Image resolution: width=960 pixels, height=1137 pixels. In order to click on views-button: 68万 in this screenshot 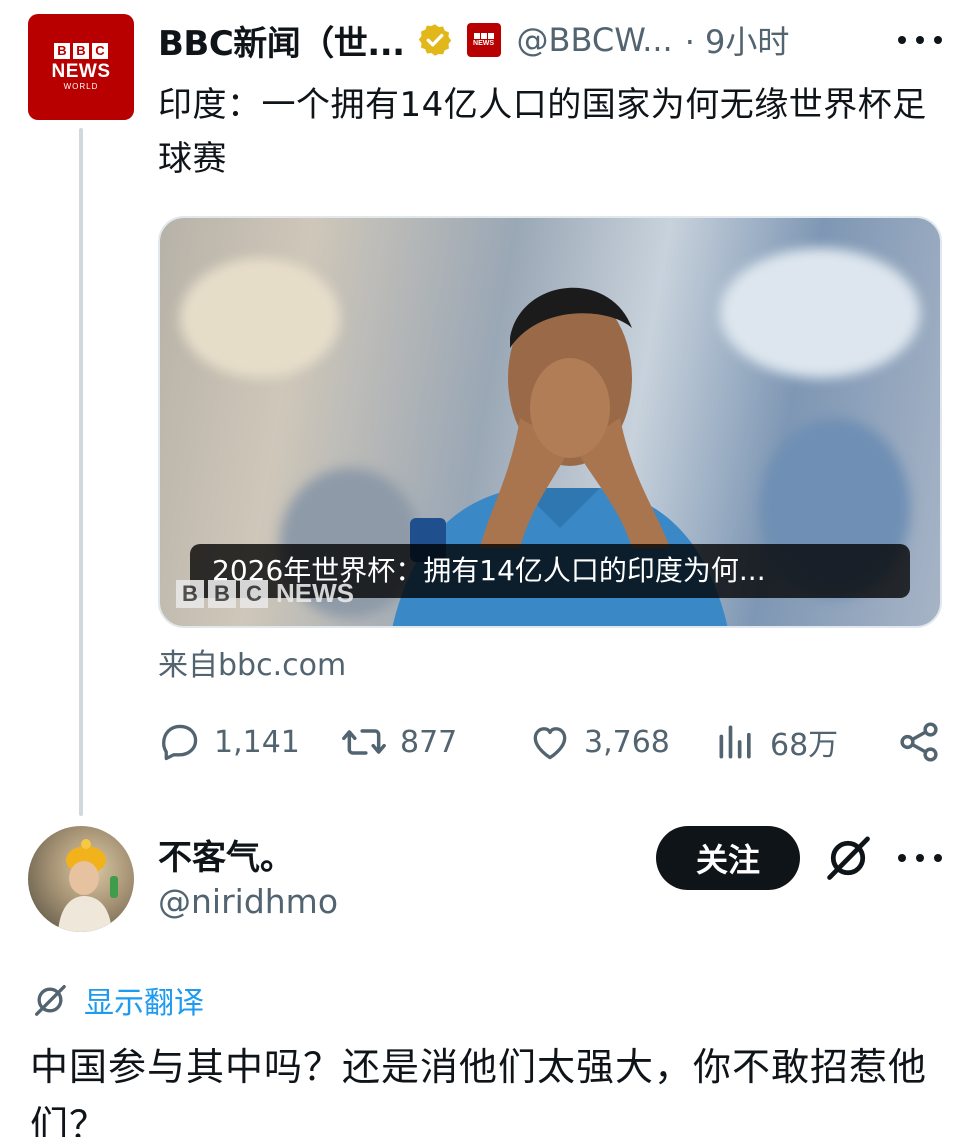, I will do `click(776, 742)`.